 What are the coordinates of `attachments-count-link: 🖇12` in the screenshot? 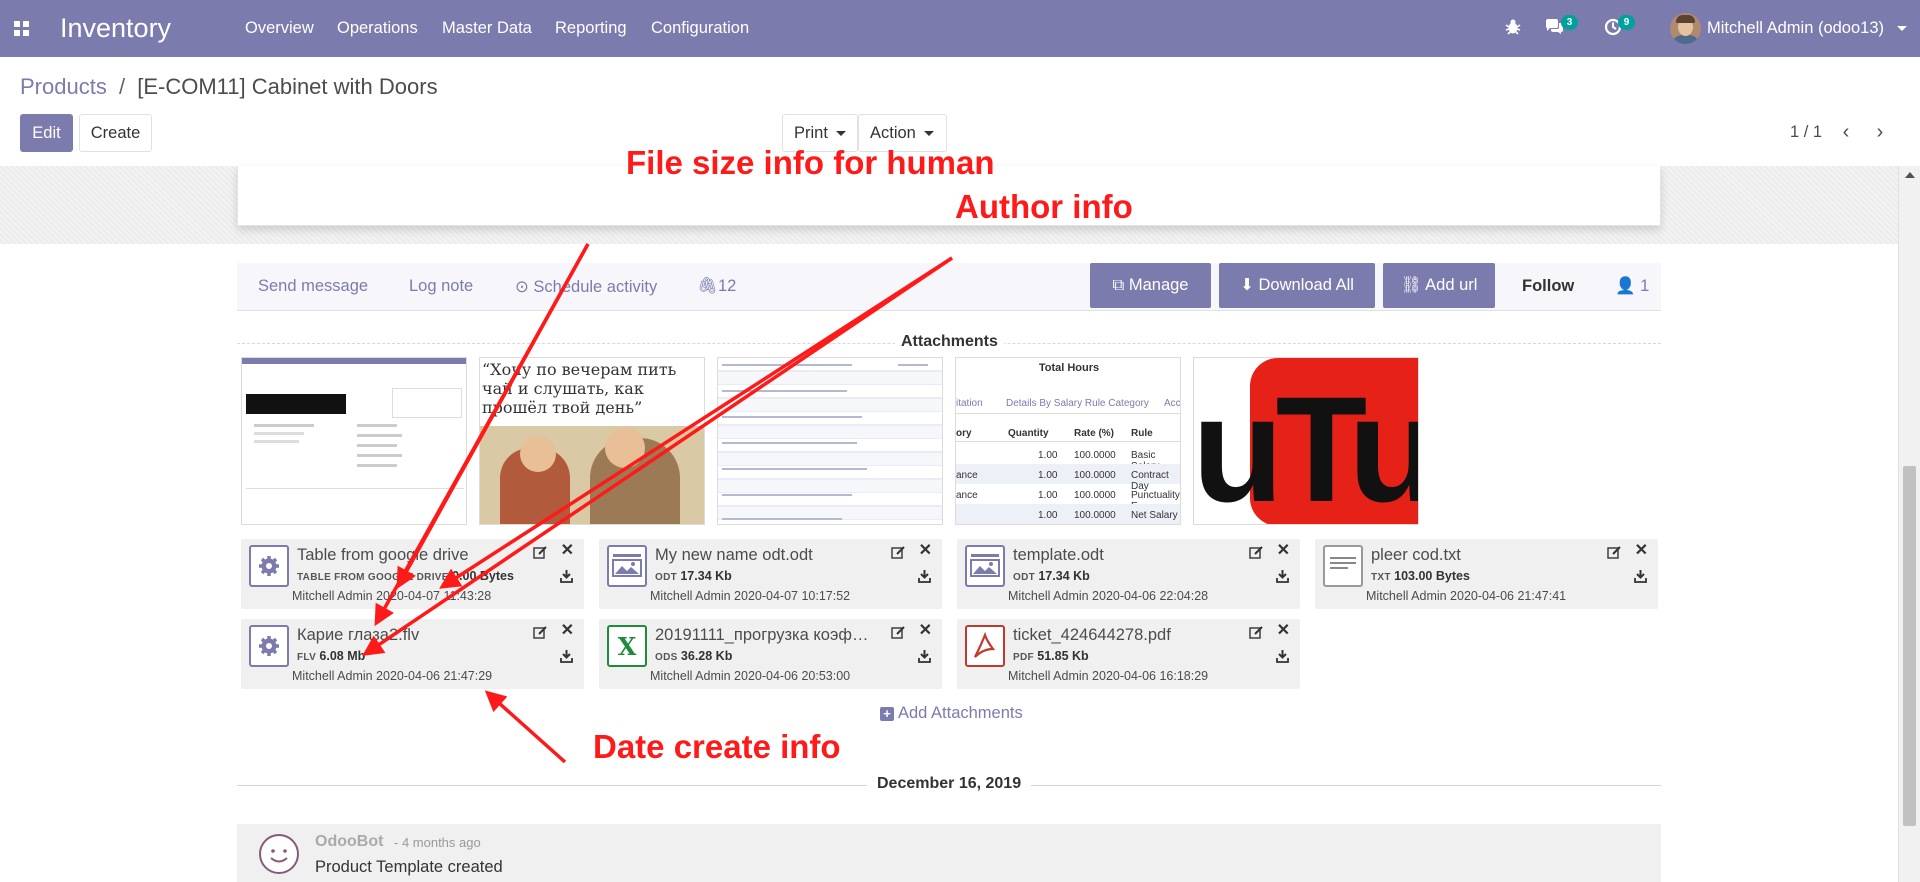 It's located at (716, 286).